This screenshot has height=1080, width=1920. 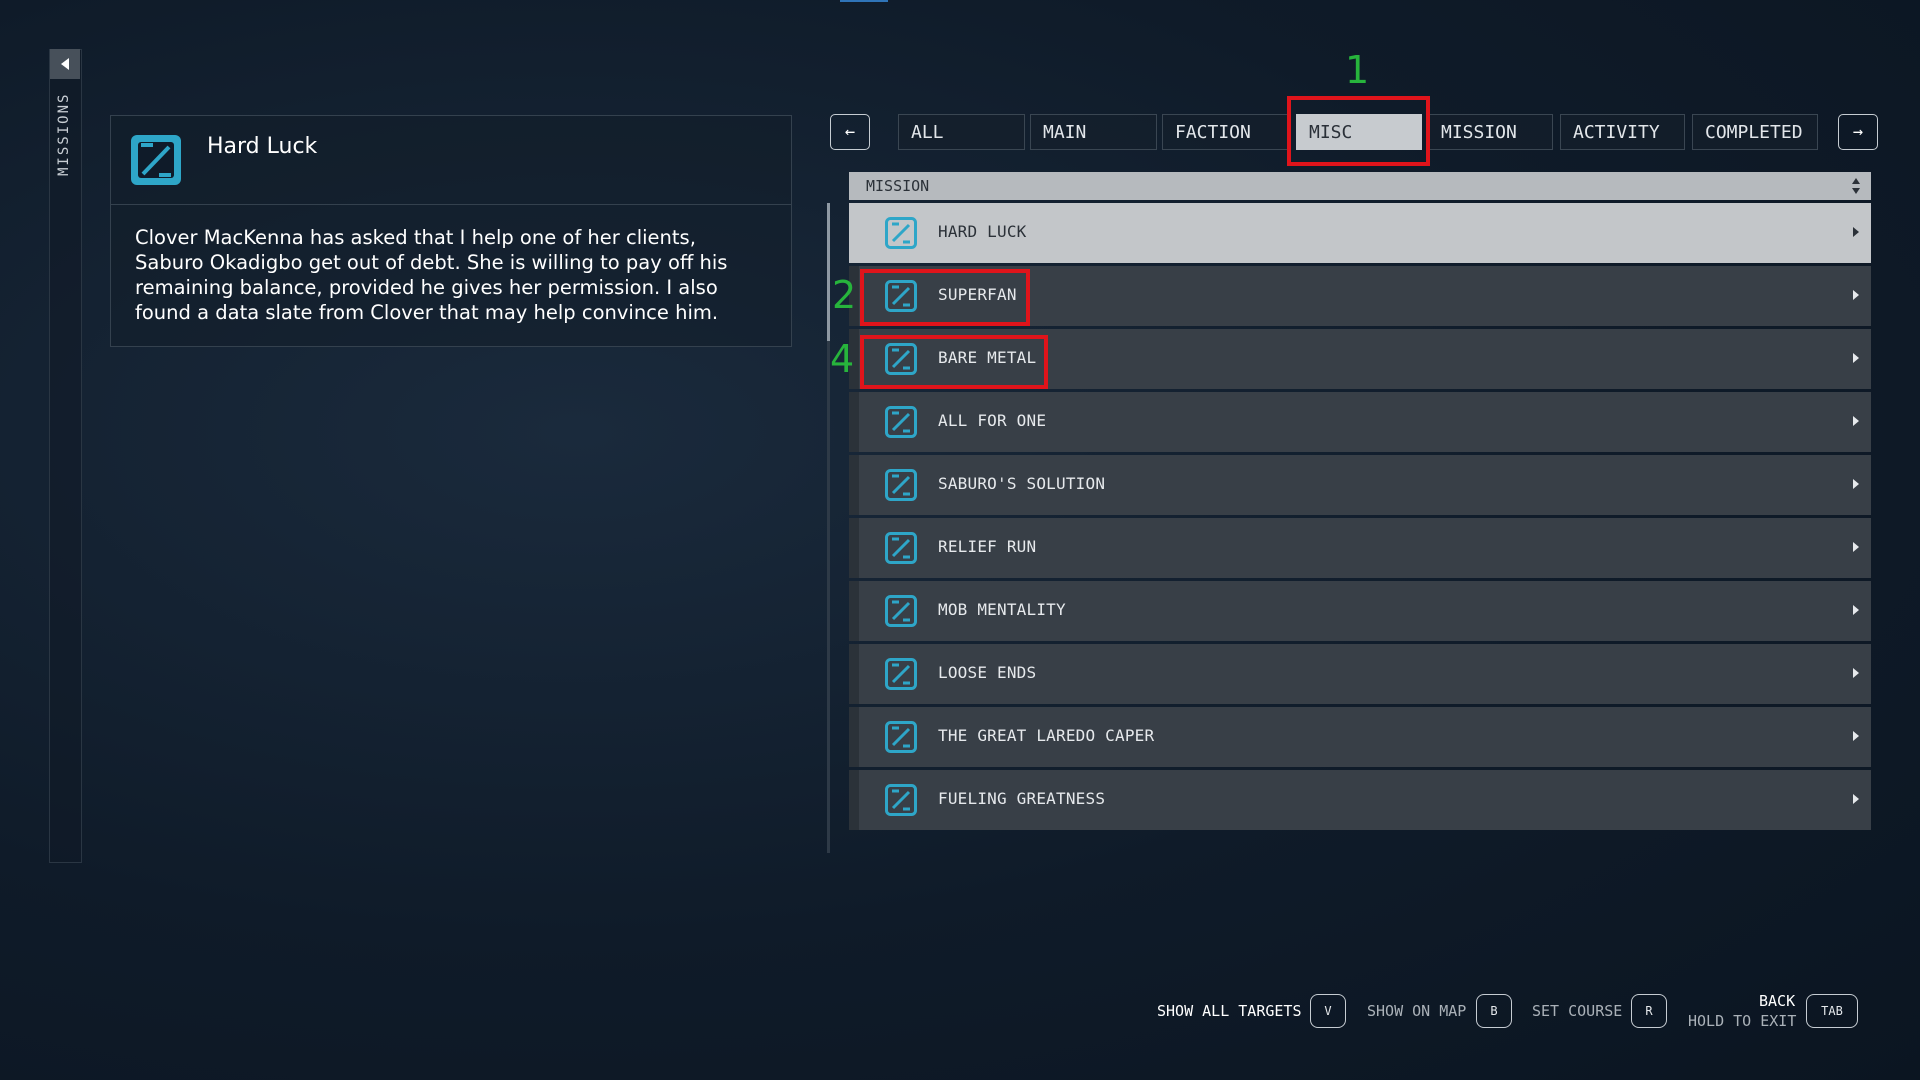 What do you see at coordinates (1022, 798) in the screenshot?
I see `mission-row-label: FUELING GREATNESS` at bounding box center [1022, 798].